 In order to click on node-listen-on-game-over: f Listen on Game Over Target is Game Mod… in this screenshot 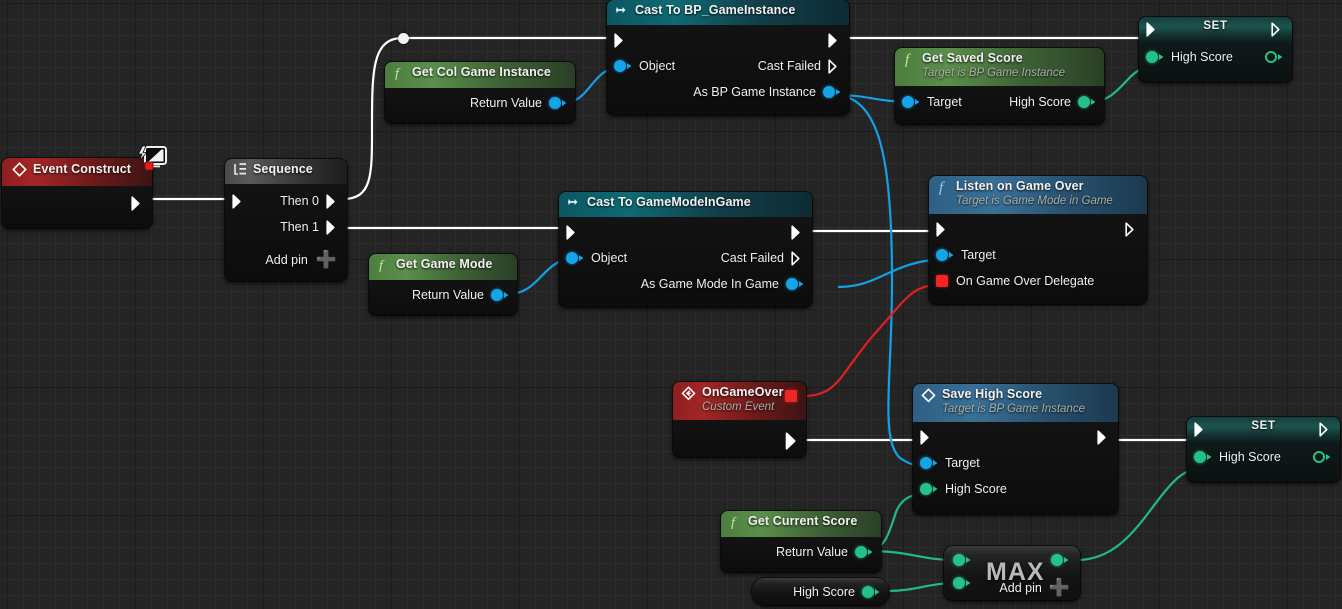, I will do `click(1038, 240)`.